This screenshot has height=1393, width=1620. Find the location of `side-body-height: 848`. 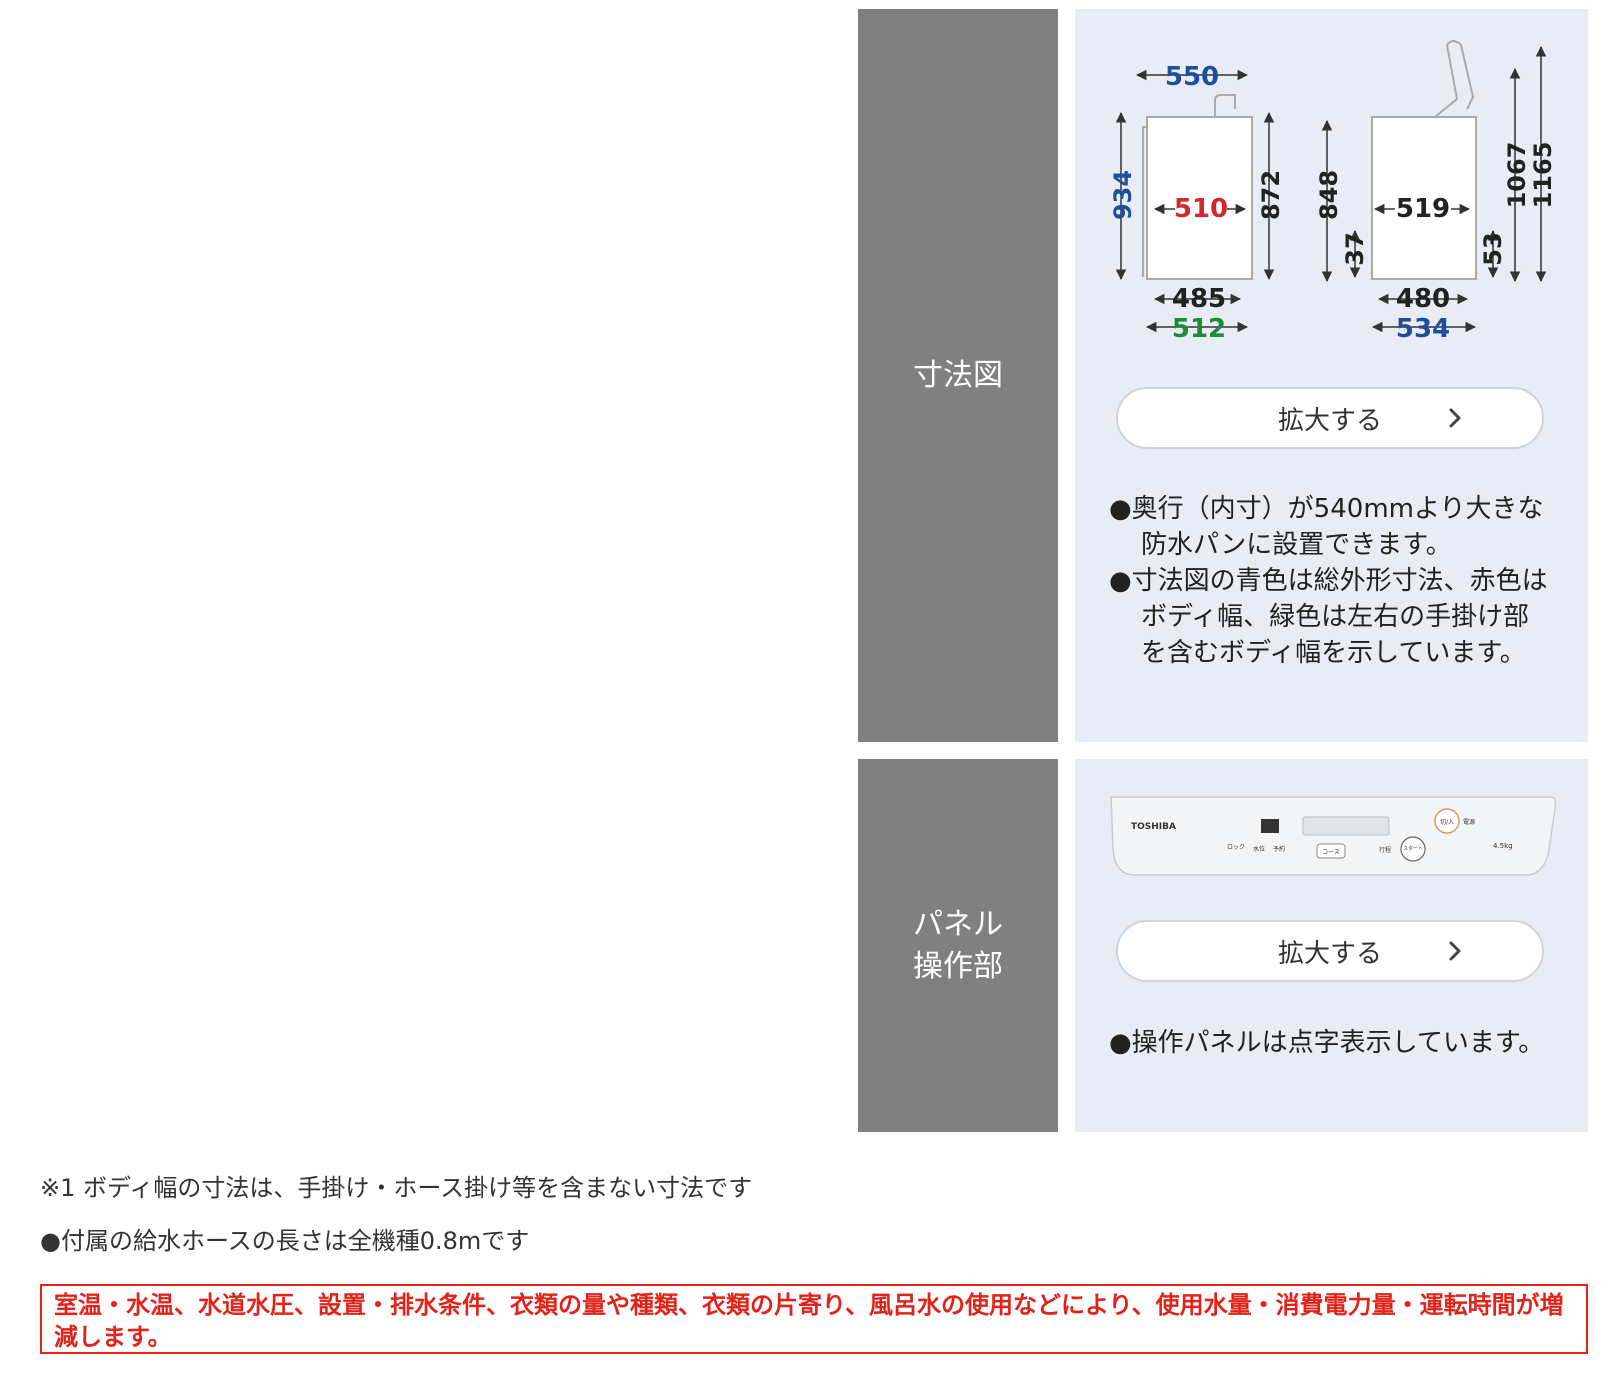

side-body-height: 848 is located at coordinates (1329, 195).